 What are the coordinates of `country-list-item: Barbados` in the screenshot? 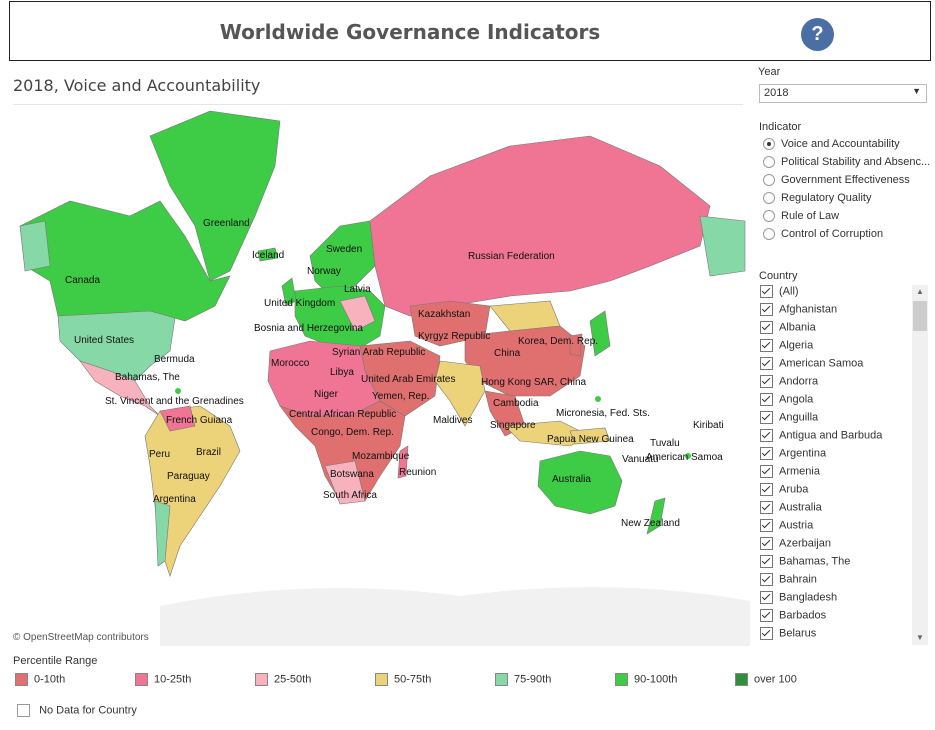 It's located at (836, 618).